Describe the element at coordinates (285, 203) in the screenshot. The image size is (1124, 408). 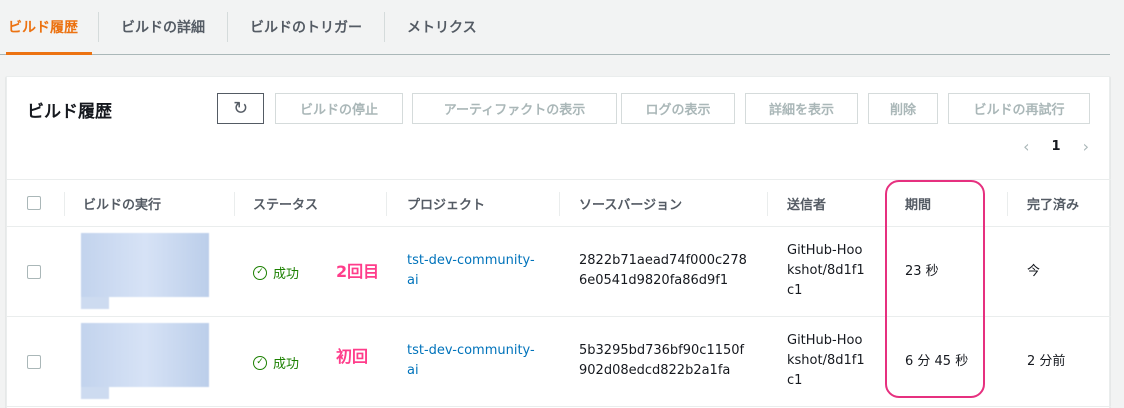
I see `column-status: ステータス` at that location.